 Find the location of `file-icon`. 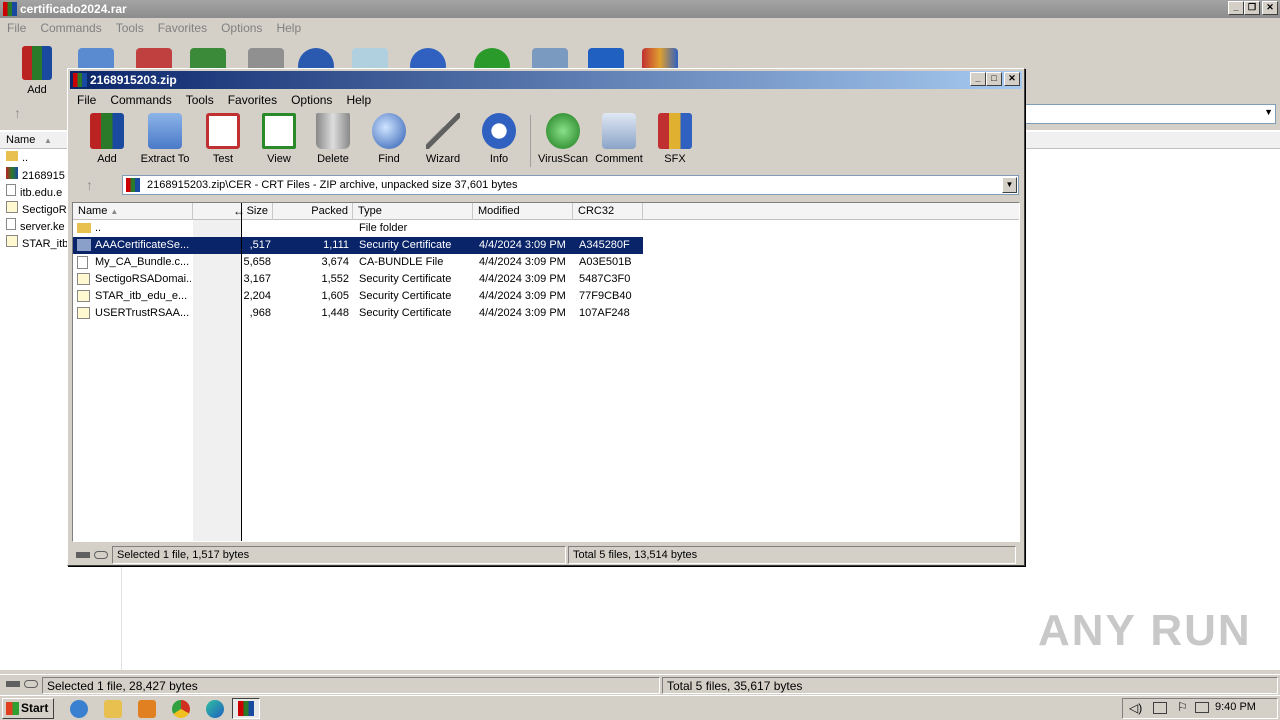

file-icon is located at coordinates (11, 224).